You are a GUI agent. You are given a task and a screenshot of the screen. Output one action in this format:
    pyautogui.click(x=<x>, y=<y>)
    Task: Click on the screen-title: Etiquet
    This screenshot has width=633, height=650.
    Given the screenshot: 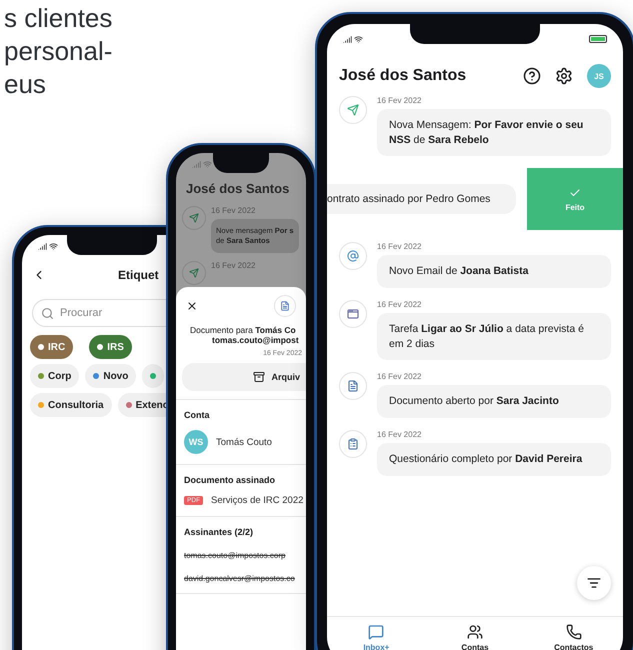 What is the action you would take?
    pyautogui.click(x=138, y=275)
    